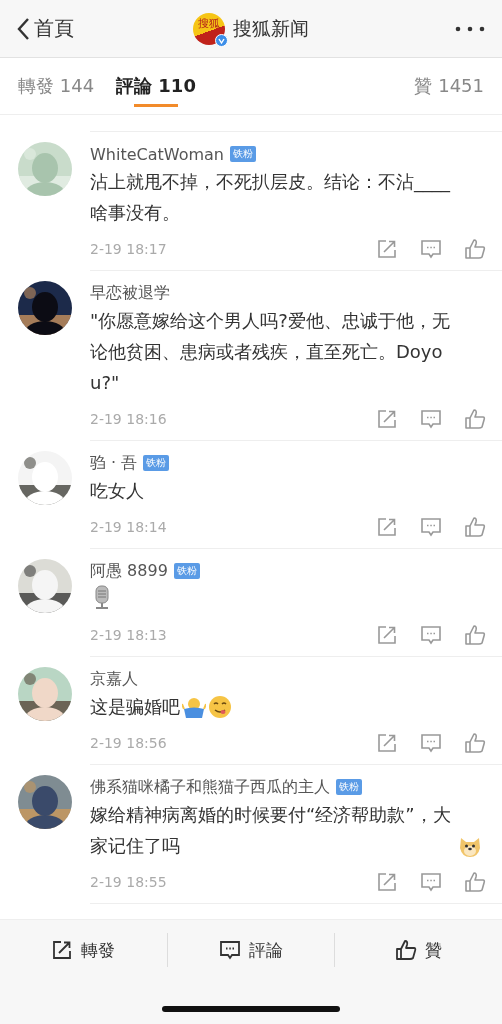  I want to click on tab: 轉發 144, so click(56, 86).